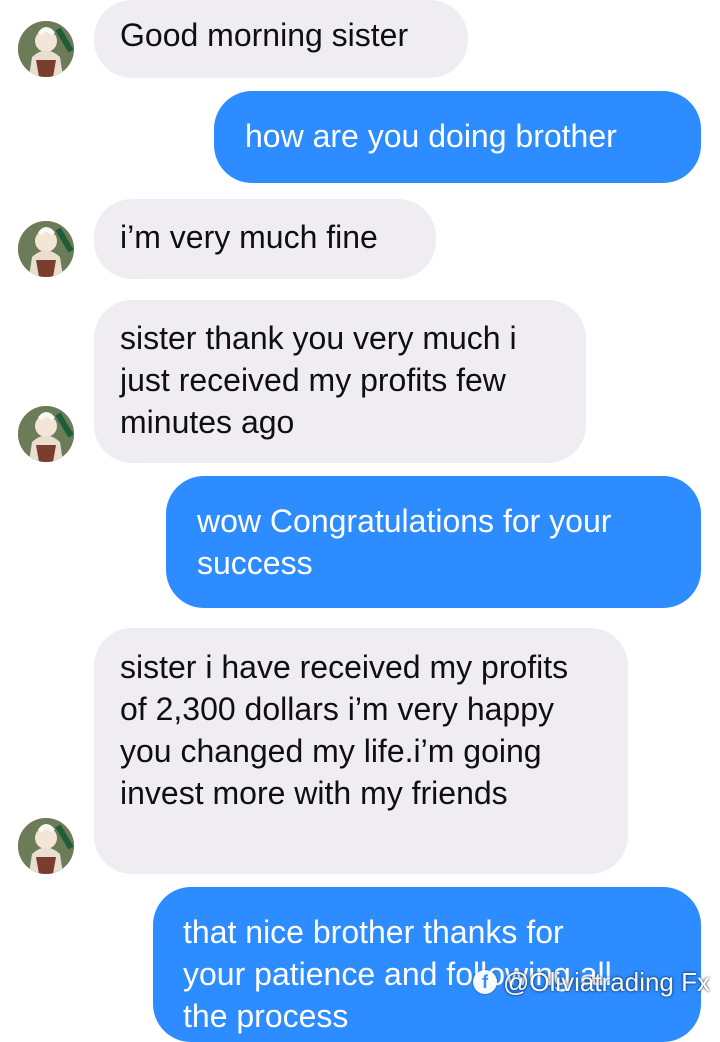 The height and width of the screenshot is (1042, 720). What do you see at coordinates (281, 39) in the screenshot?
I see `incoming-message-bubble: Good morning sister` at bounding box center [281, 39].